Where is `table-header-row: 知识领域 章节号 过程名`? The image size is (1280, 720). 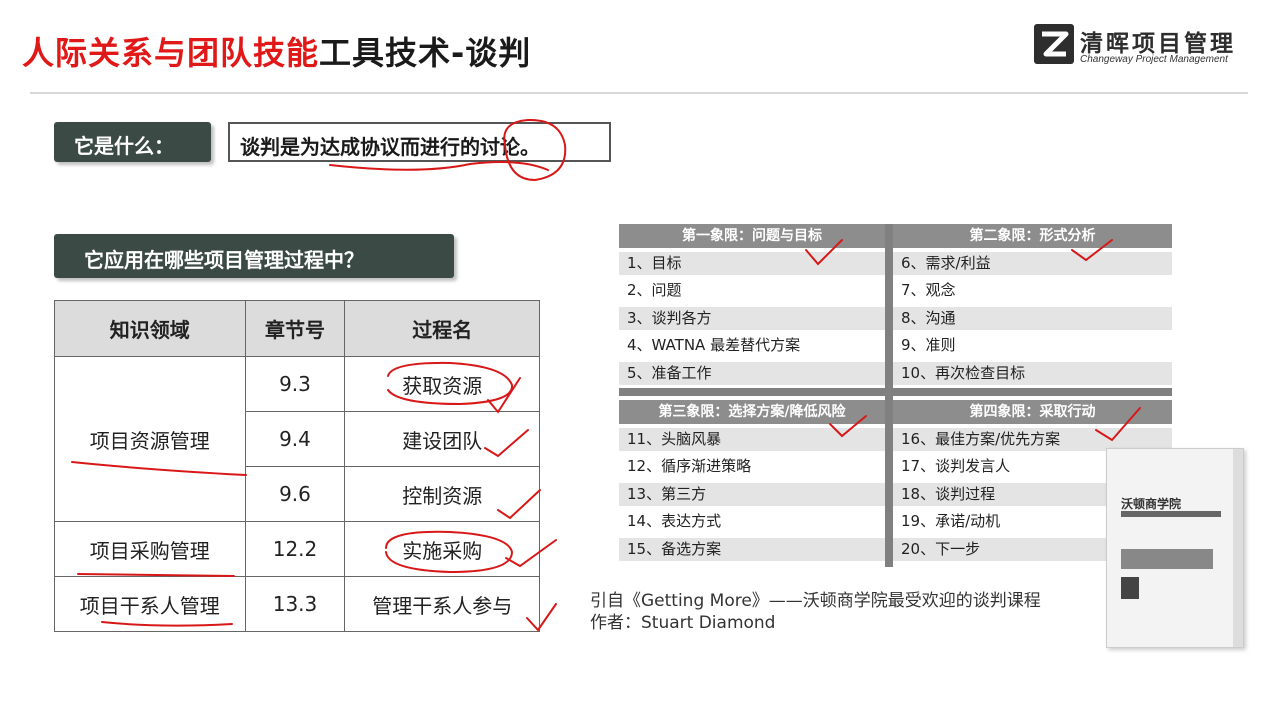
table-header-row: 知识领域 章节号 过程名 is located at coordinates (297, 328).